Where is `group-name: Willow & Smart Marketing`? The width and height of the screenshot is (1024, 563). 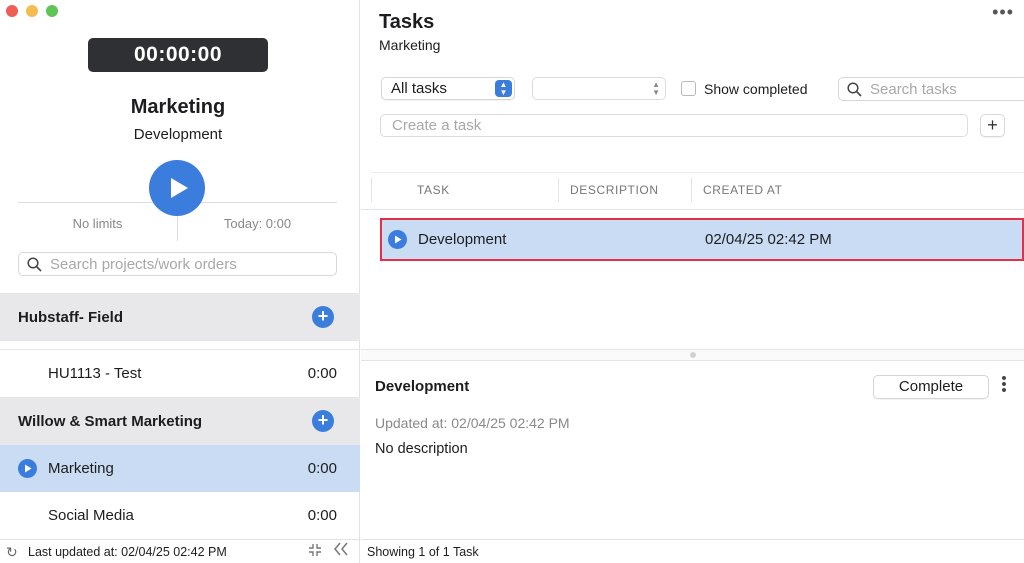
group-name: Willow & Smart Marketing is located at coordinates (110, 421).